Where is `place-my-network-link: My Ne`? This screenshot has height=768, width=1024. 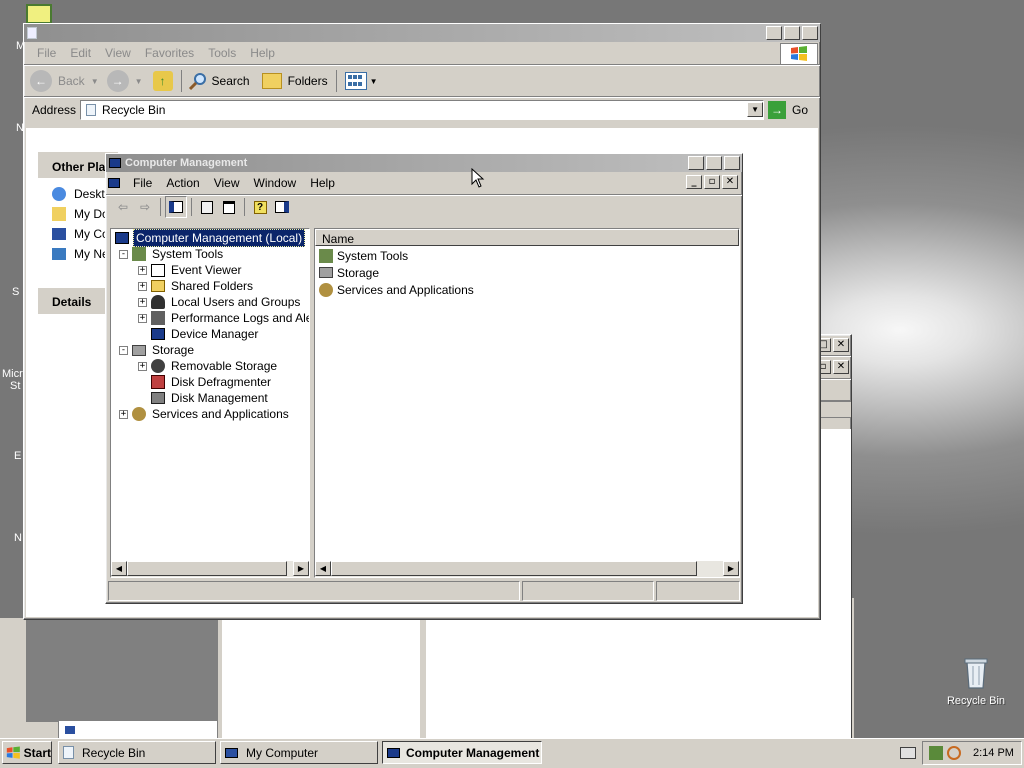
place-my-network-link: My Ne is located at coordinates (91, 254).